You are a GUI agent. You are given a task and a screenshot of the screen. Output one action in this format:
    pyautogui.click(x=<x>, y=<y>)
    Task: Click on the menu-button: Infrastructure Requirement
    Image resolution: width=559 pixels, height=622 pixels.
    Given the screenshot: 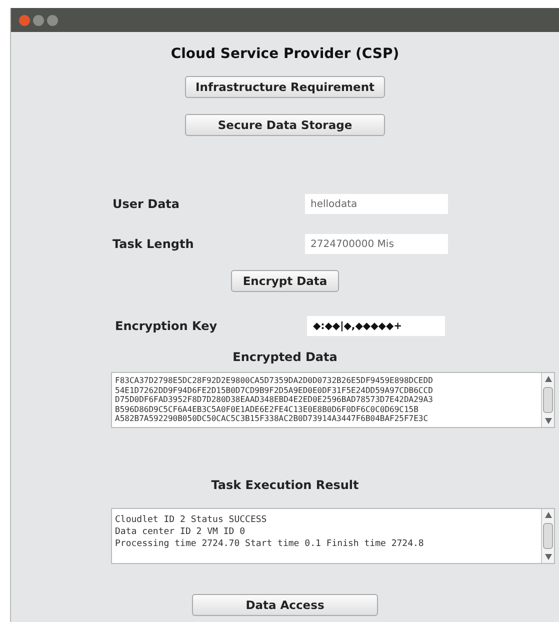 What is the action you would take?
    pyautogui.click(x=285, y=87)
    